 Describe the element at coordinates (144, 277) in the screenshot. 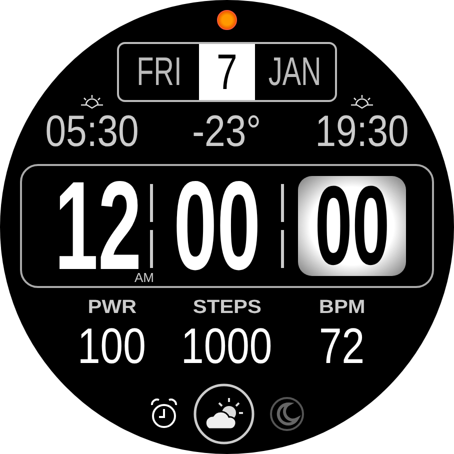

I see `period-label: AM` at that location.